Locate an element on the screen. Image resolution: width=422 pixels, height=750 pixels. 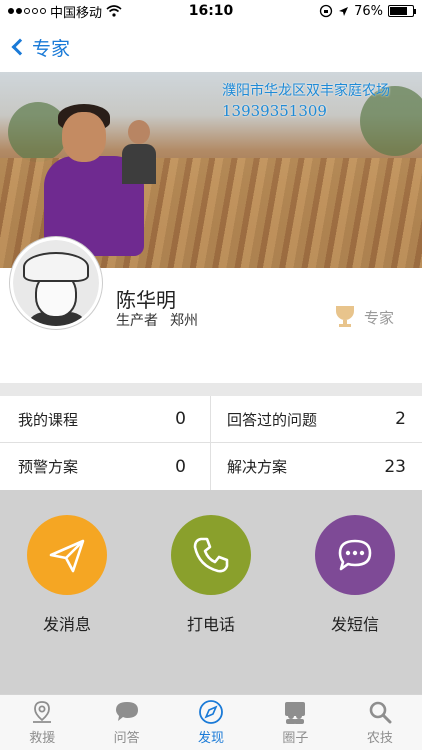
stat-warning-plans: 预警方案 0 is located at coordinates (105, 466).